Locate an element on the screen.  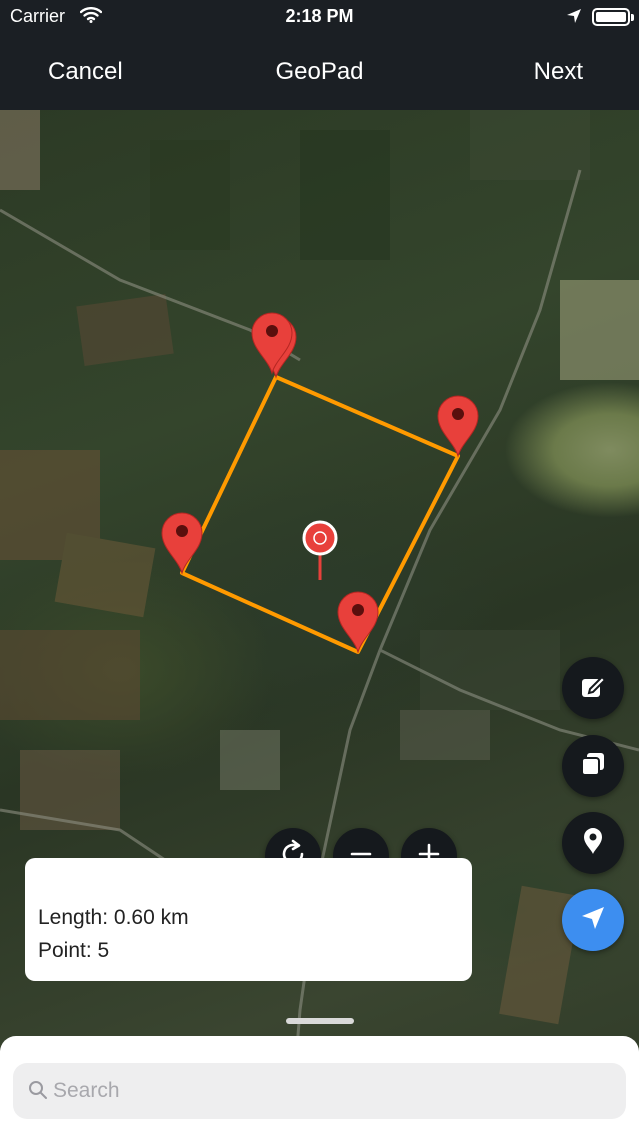
navigation-bar: Cancel GeoPad Next is located at coordinates (319, 72).